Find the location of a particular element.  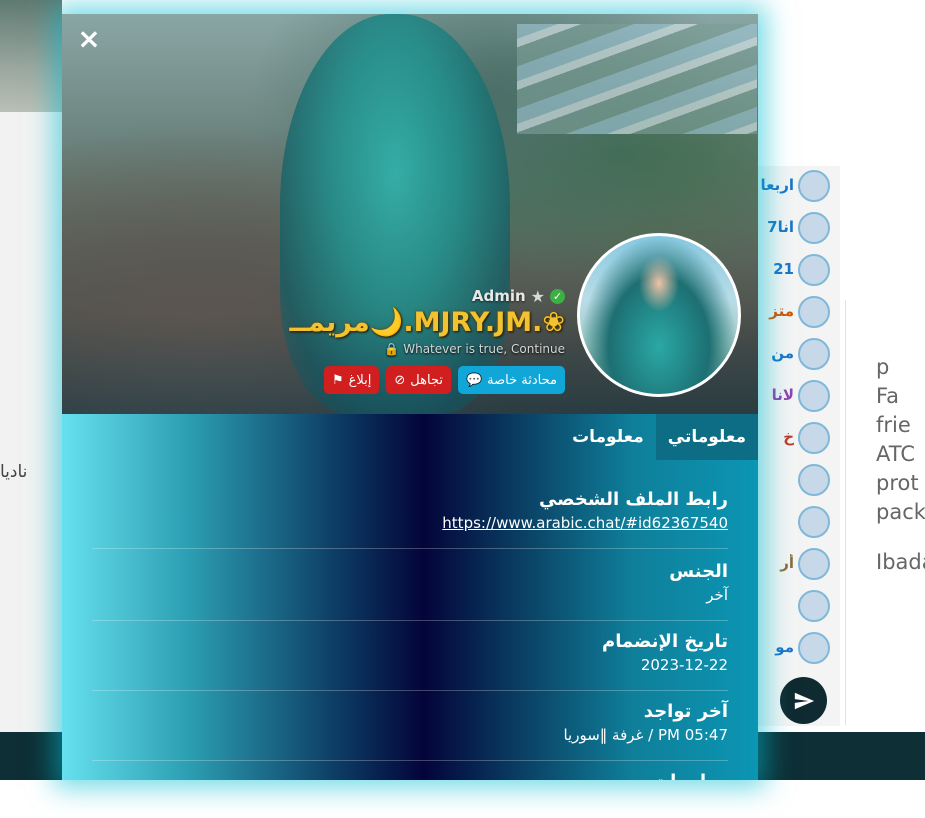

side-panel-text: prot is located at coordinates (897, 483).